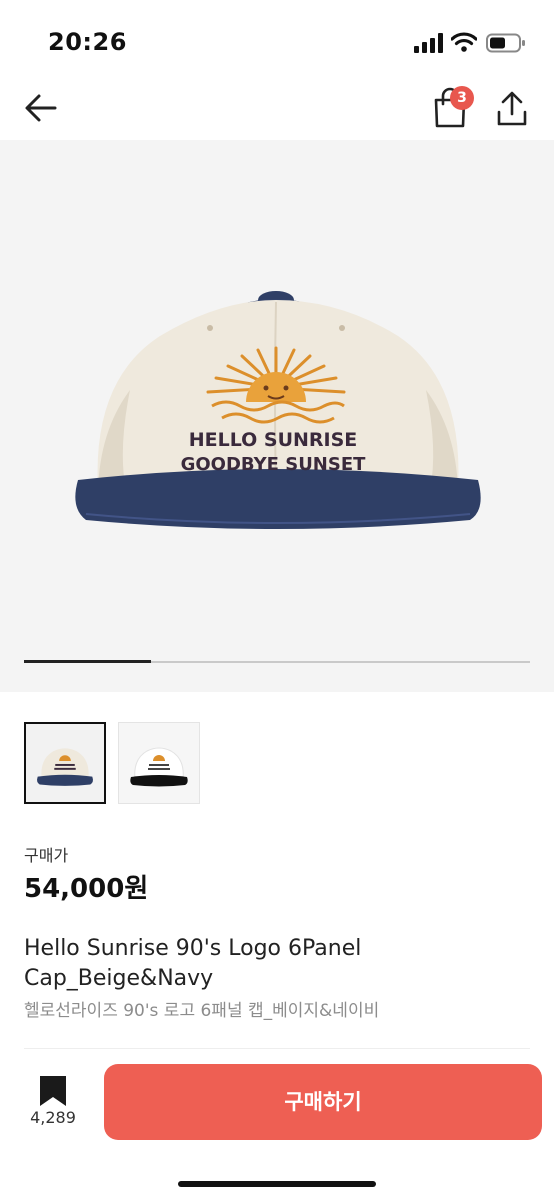 The height and width of the screenshot is (1200, 554). I want to click on carousel-progress-track, so click(277, 661).